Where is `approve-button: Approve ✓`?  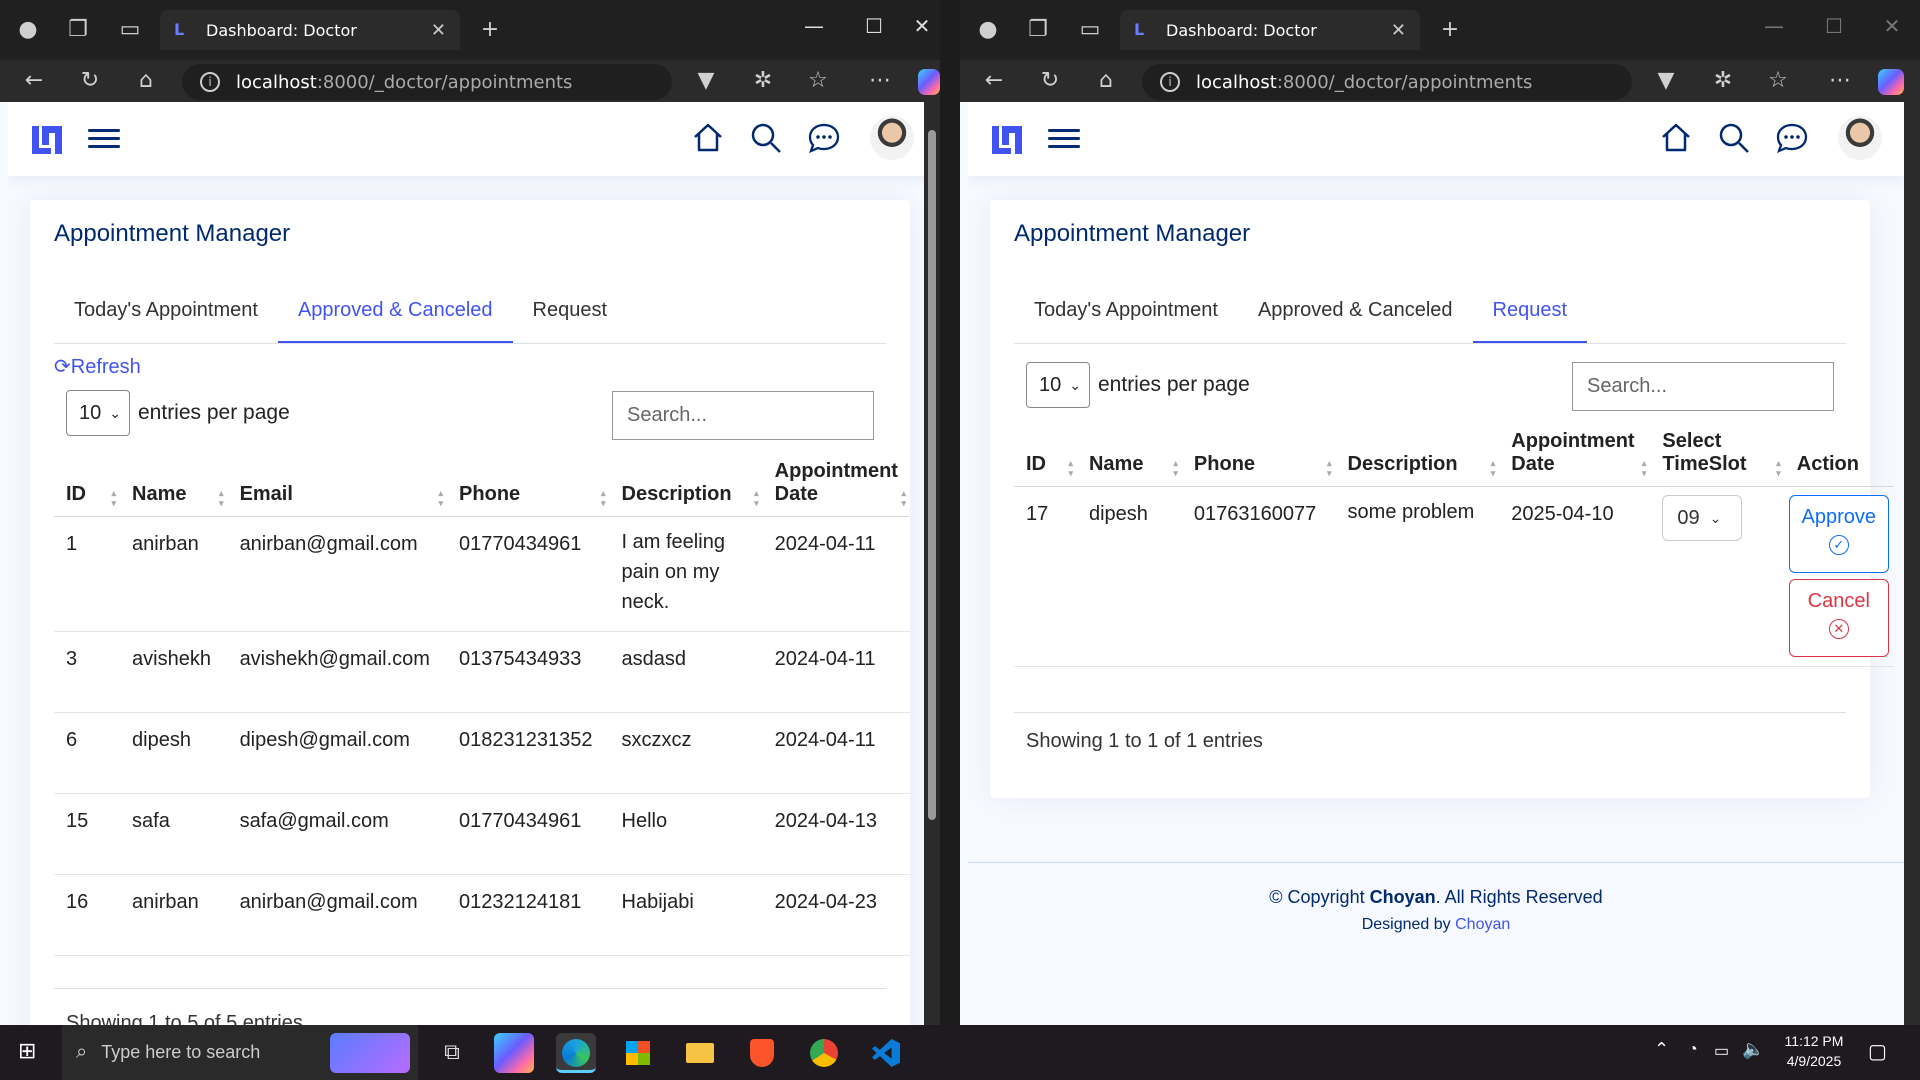
approve-button: Approve ✓ is located at coordinates (1838, 534).